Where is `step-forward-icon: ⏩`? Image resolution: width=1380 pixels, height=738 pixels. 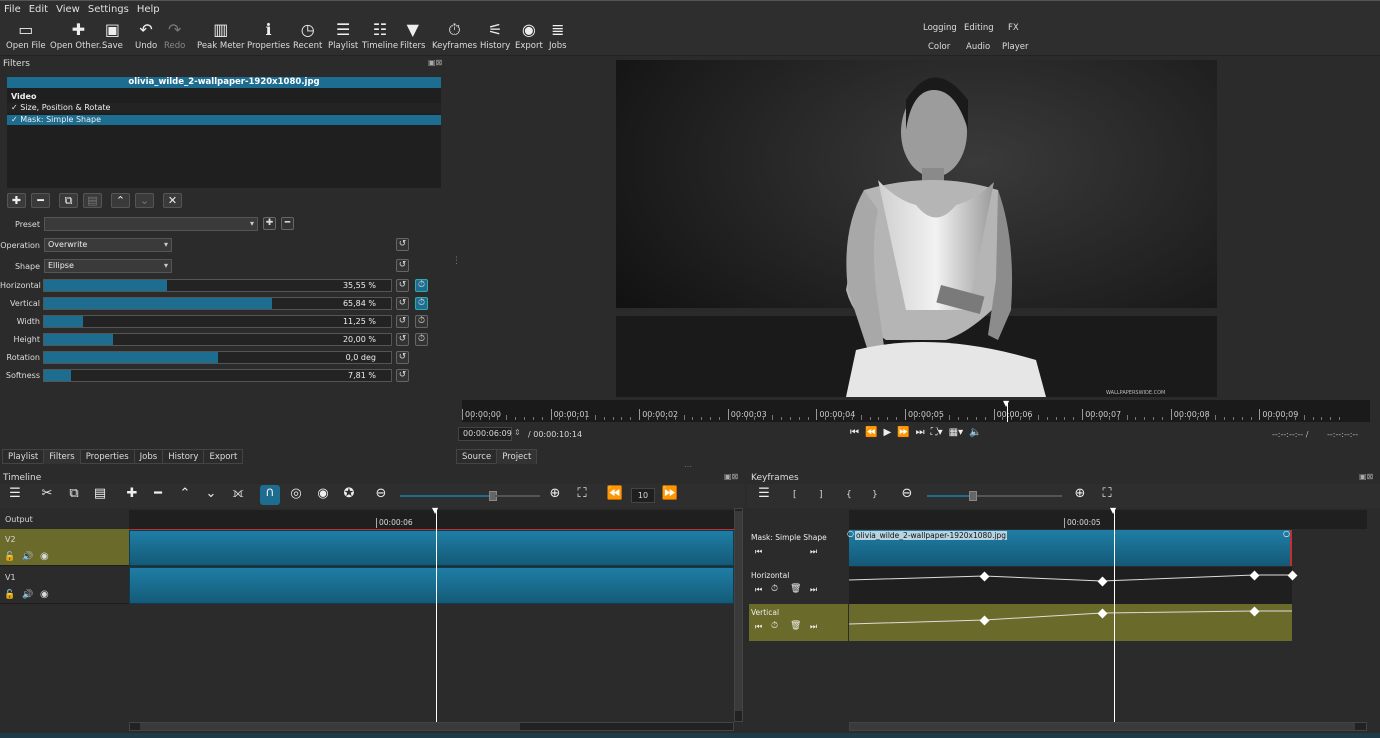
step-forward-icon: ⏩ is located at coordinates (670, 493).